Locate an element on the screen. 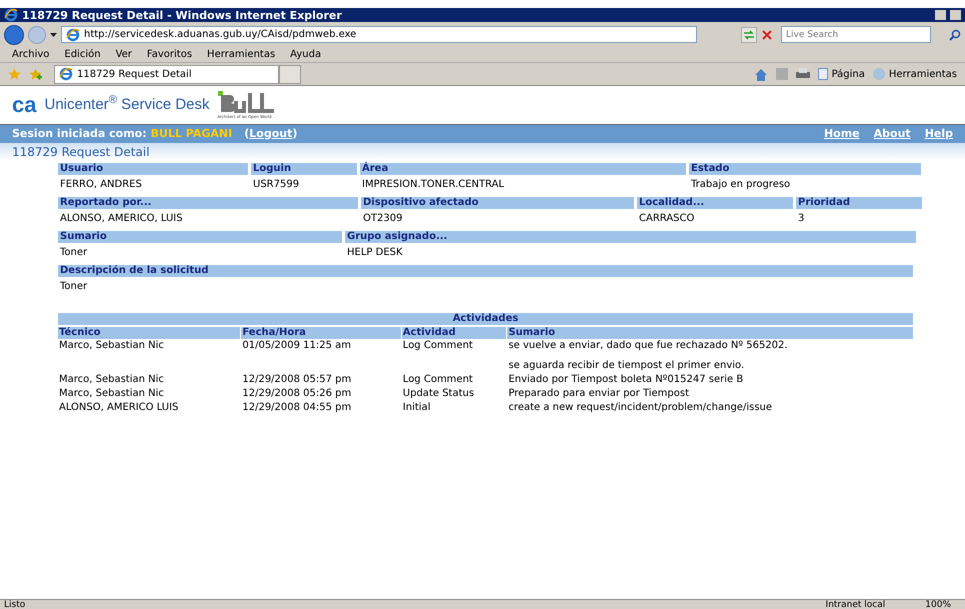  menu-item: Ver is located at coordinates (124, 54).